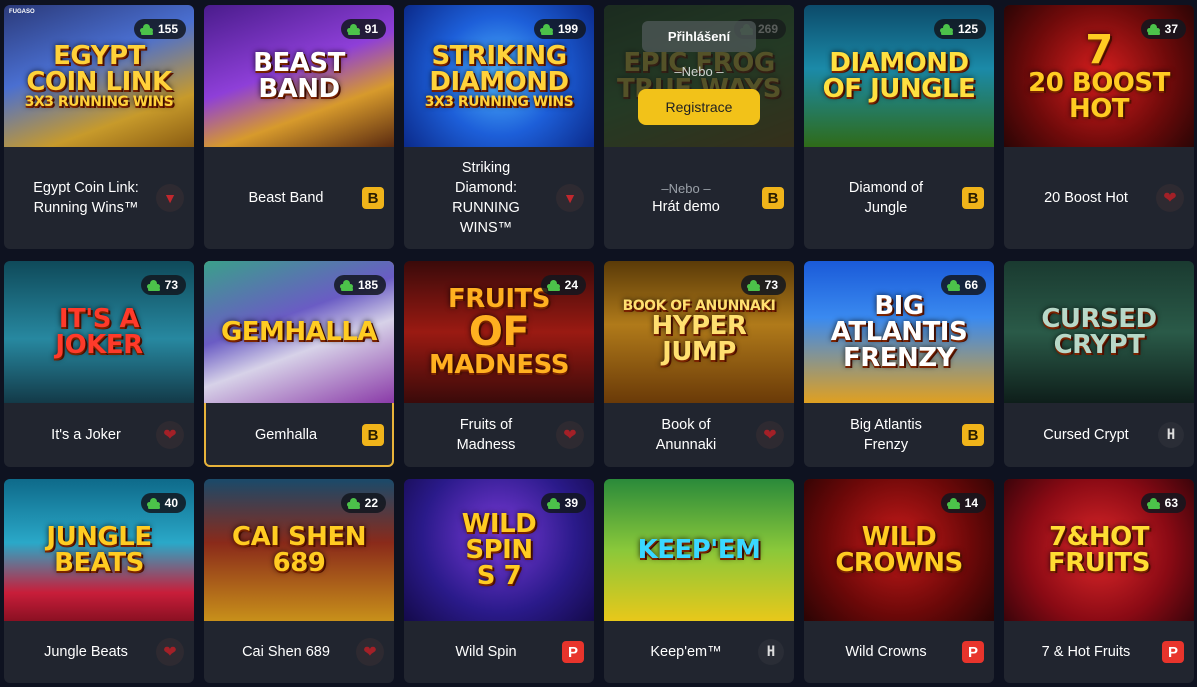  I want to click on login-button: Přihlášení, so click(699, 36).